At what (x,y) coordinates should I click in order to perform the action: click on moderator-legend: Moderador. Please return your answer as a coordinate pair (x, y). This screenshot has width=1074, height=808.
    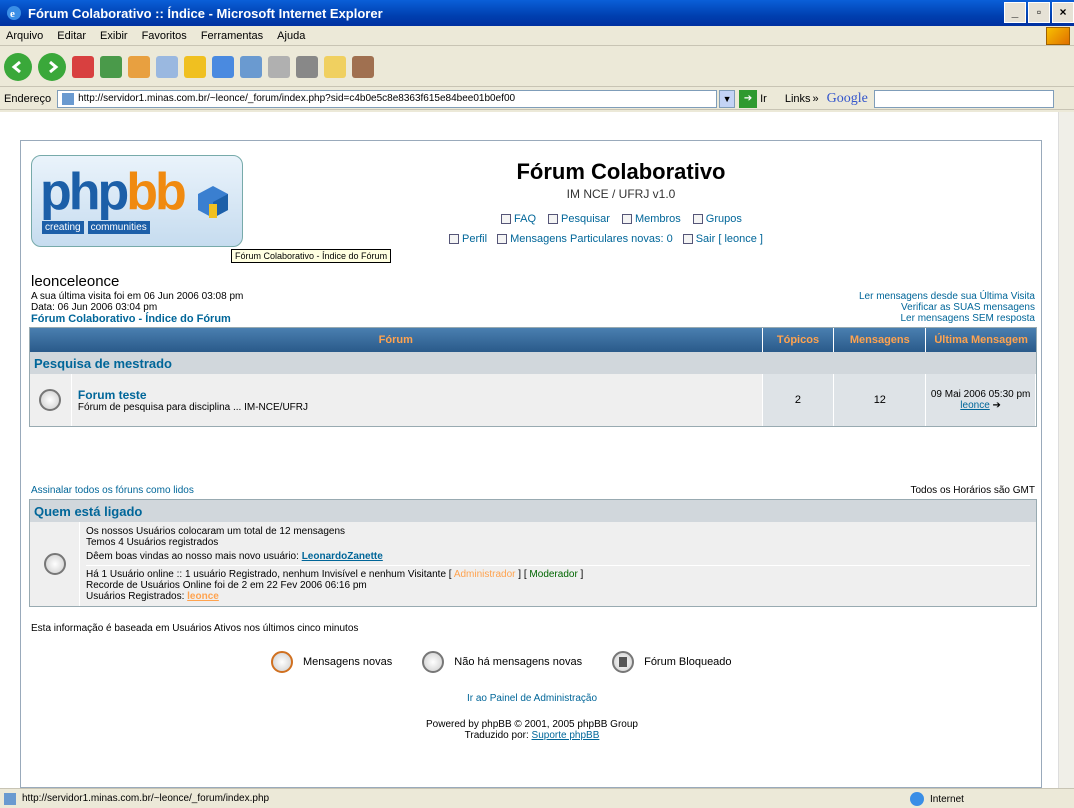
    Looking at the image, I should click on (553, 574).